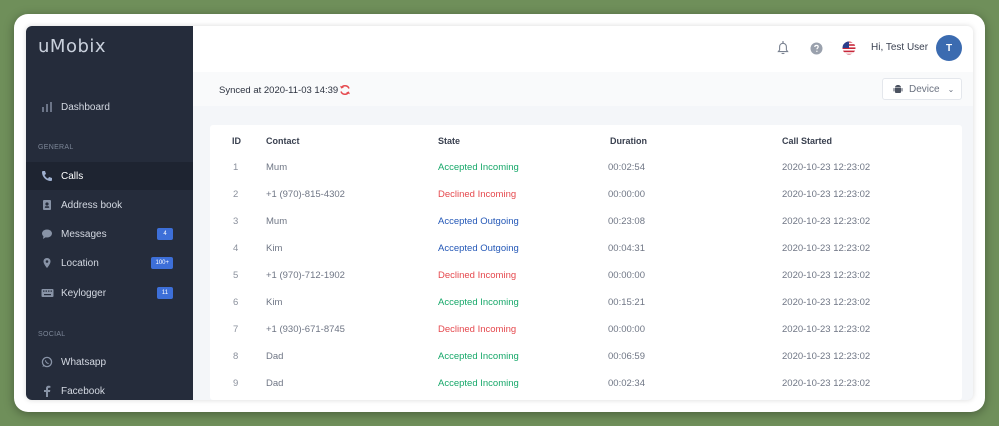 Image resolution: width=999 pixels, height=426 pixels. Describe the element at coordinates (109, 293) in the screenshot. I see `sidebar-item-keylogger: Keylogger 11` at that location.